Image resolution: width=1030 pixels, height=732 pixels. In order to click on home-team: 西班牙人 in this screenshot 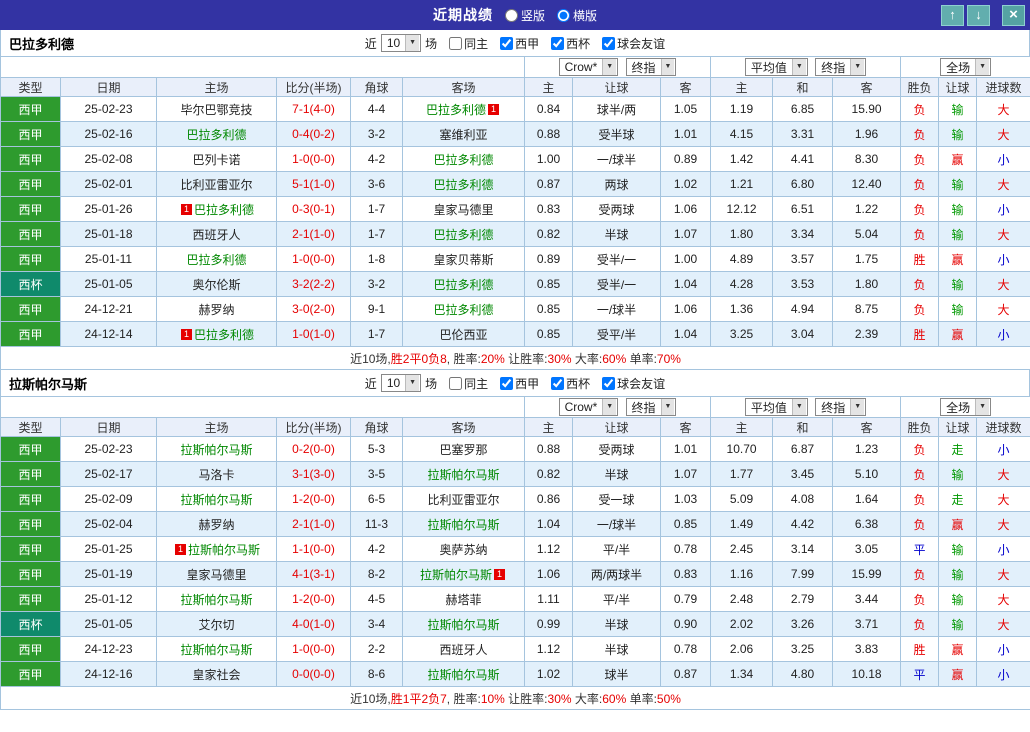, I will do `click(216, 235)`.